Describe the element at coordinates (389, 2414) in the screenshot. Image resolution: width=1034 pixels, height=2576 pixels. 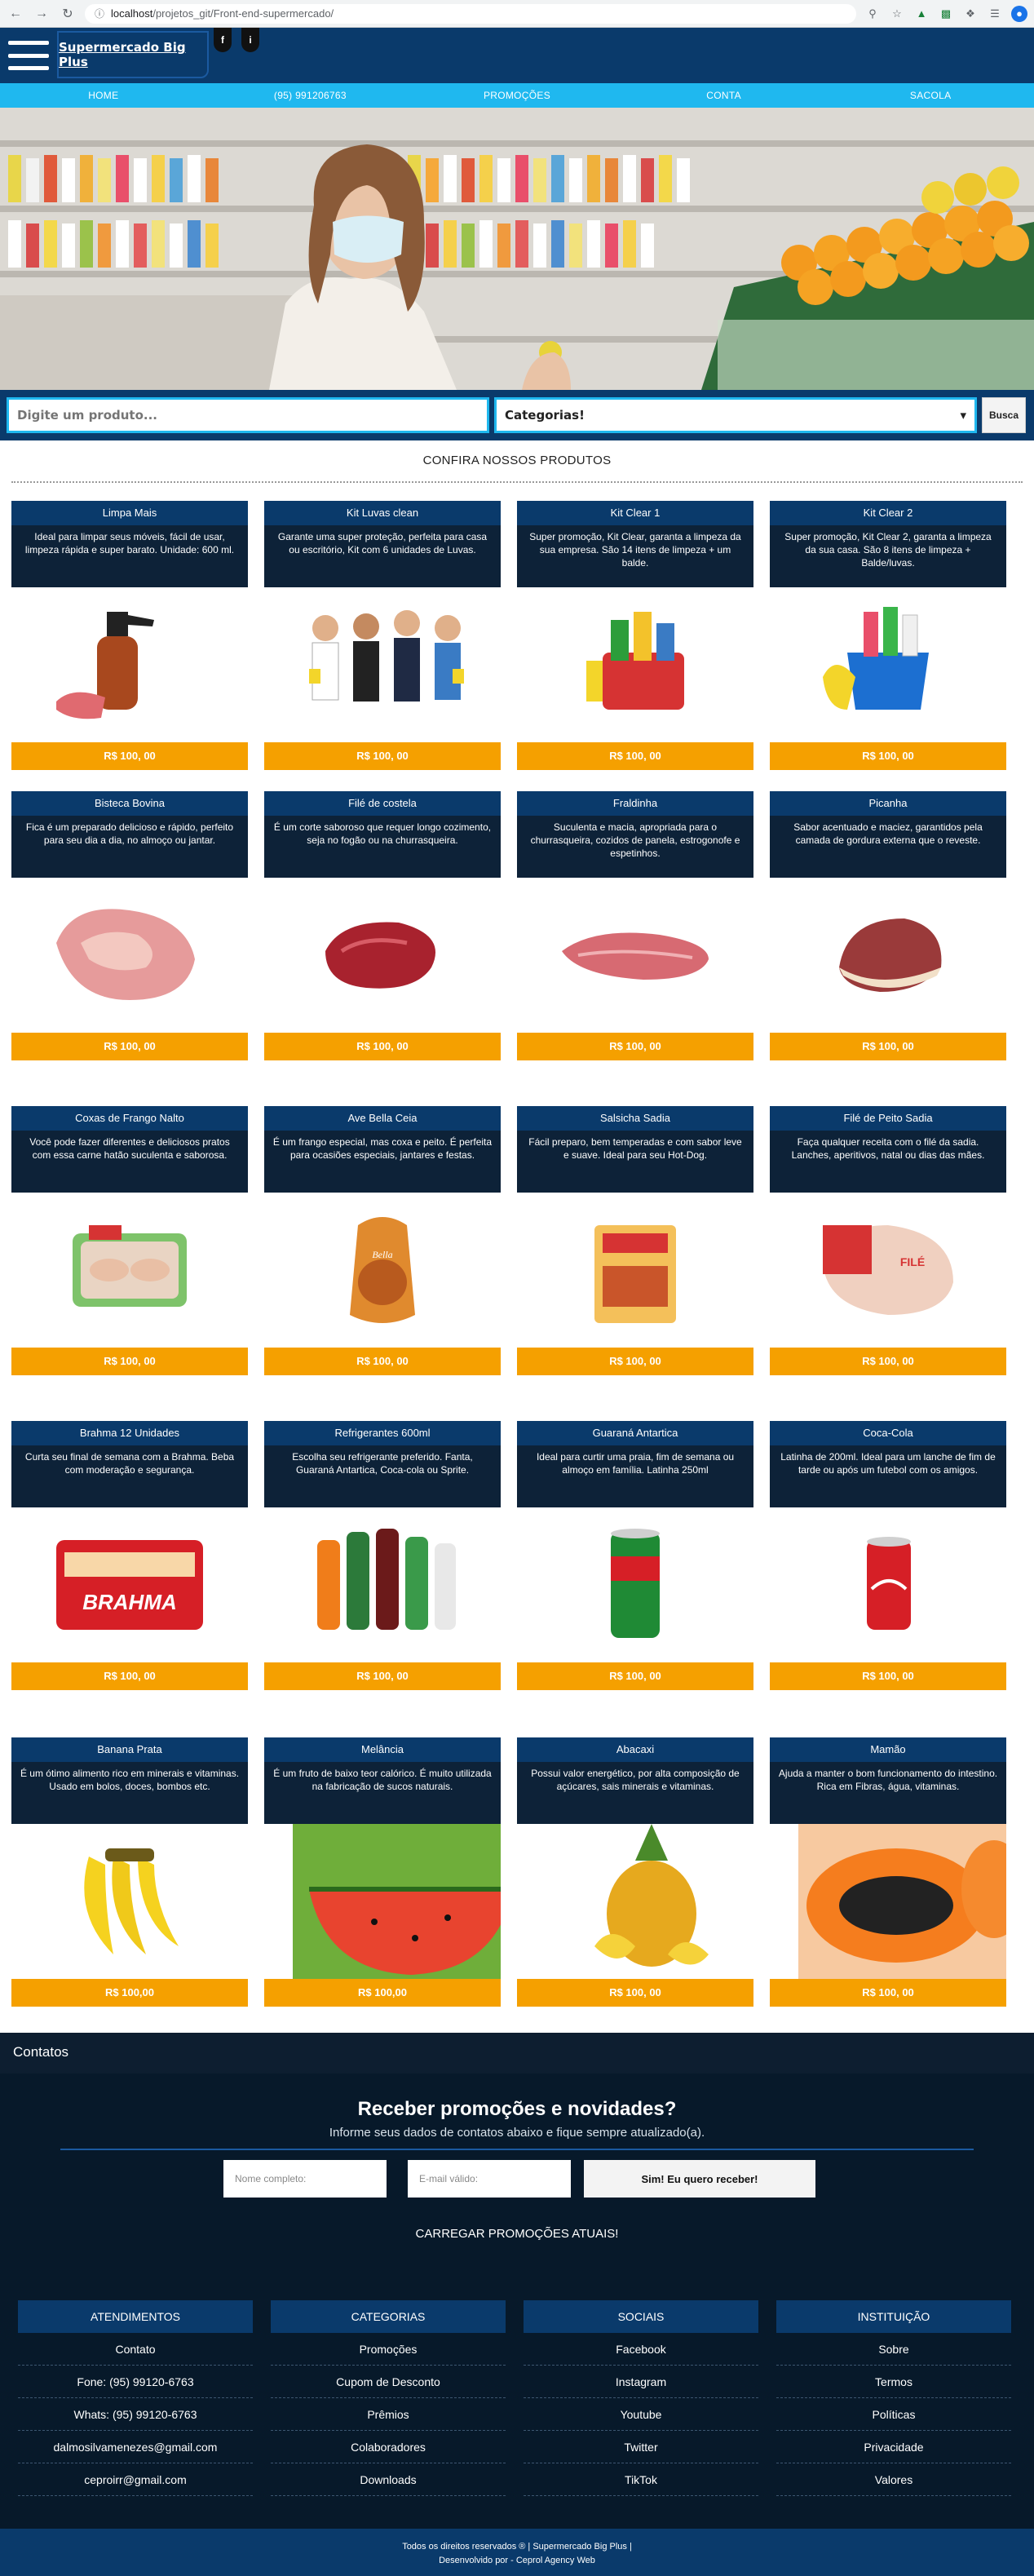
I see `footer-link: Prêmios` at that location.